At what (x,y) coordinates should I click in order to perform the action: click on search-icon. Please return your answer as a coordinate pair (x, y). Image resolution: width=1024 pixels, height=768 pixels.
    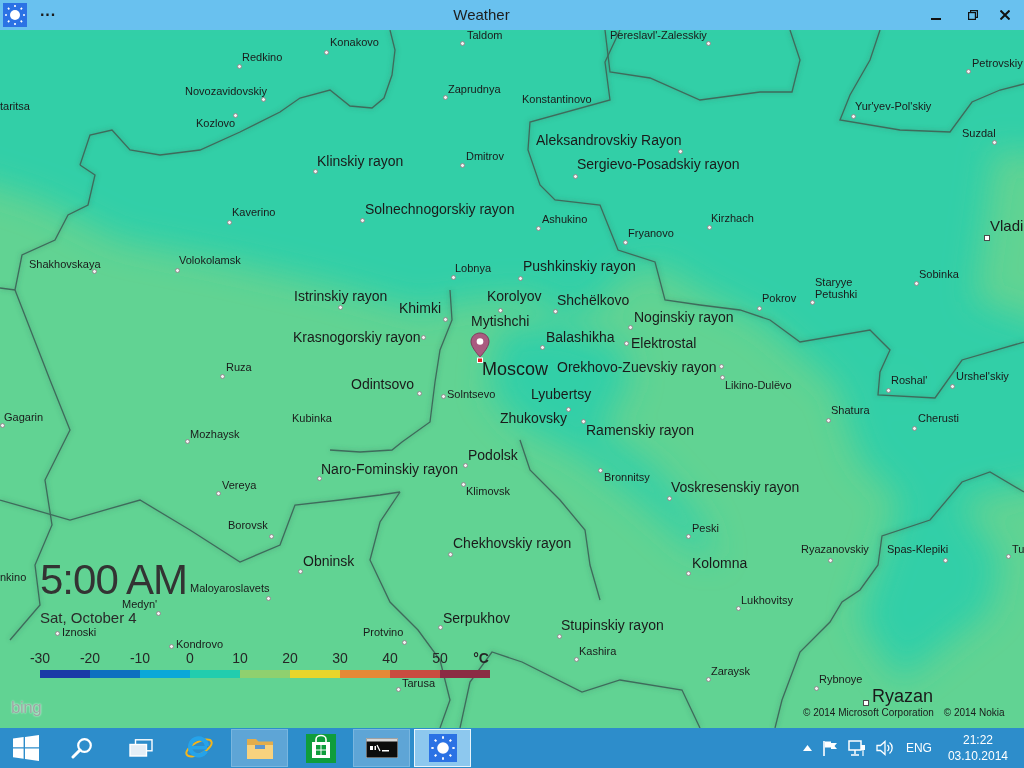
    Looking at the image, I should click on (82, 748).